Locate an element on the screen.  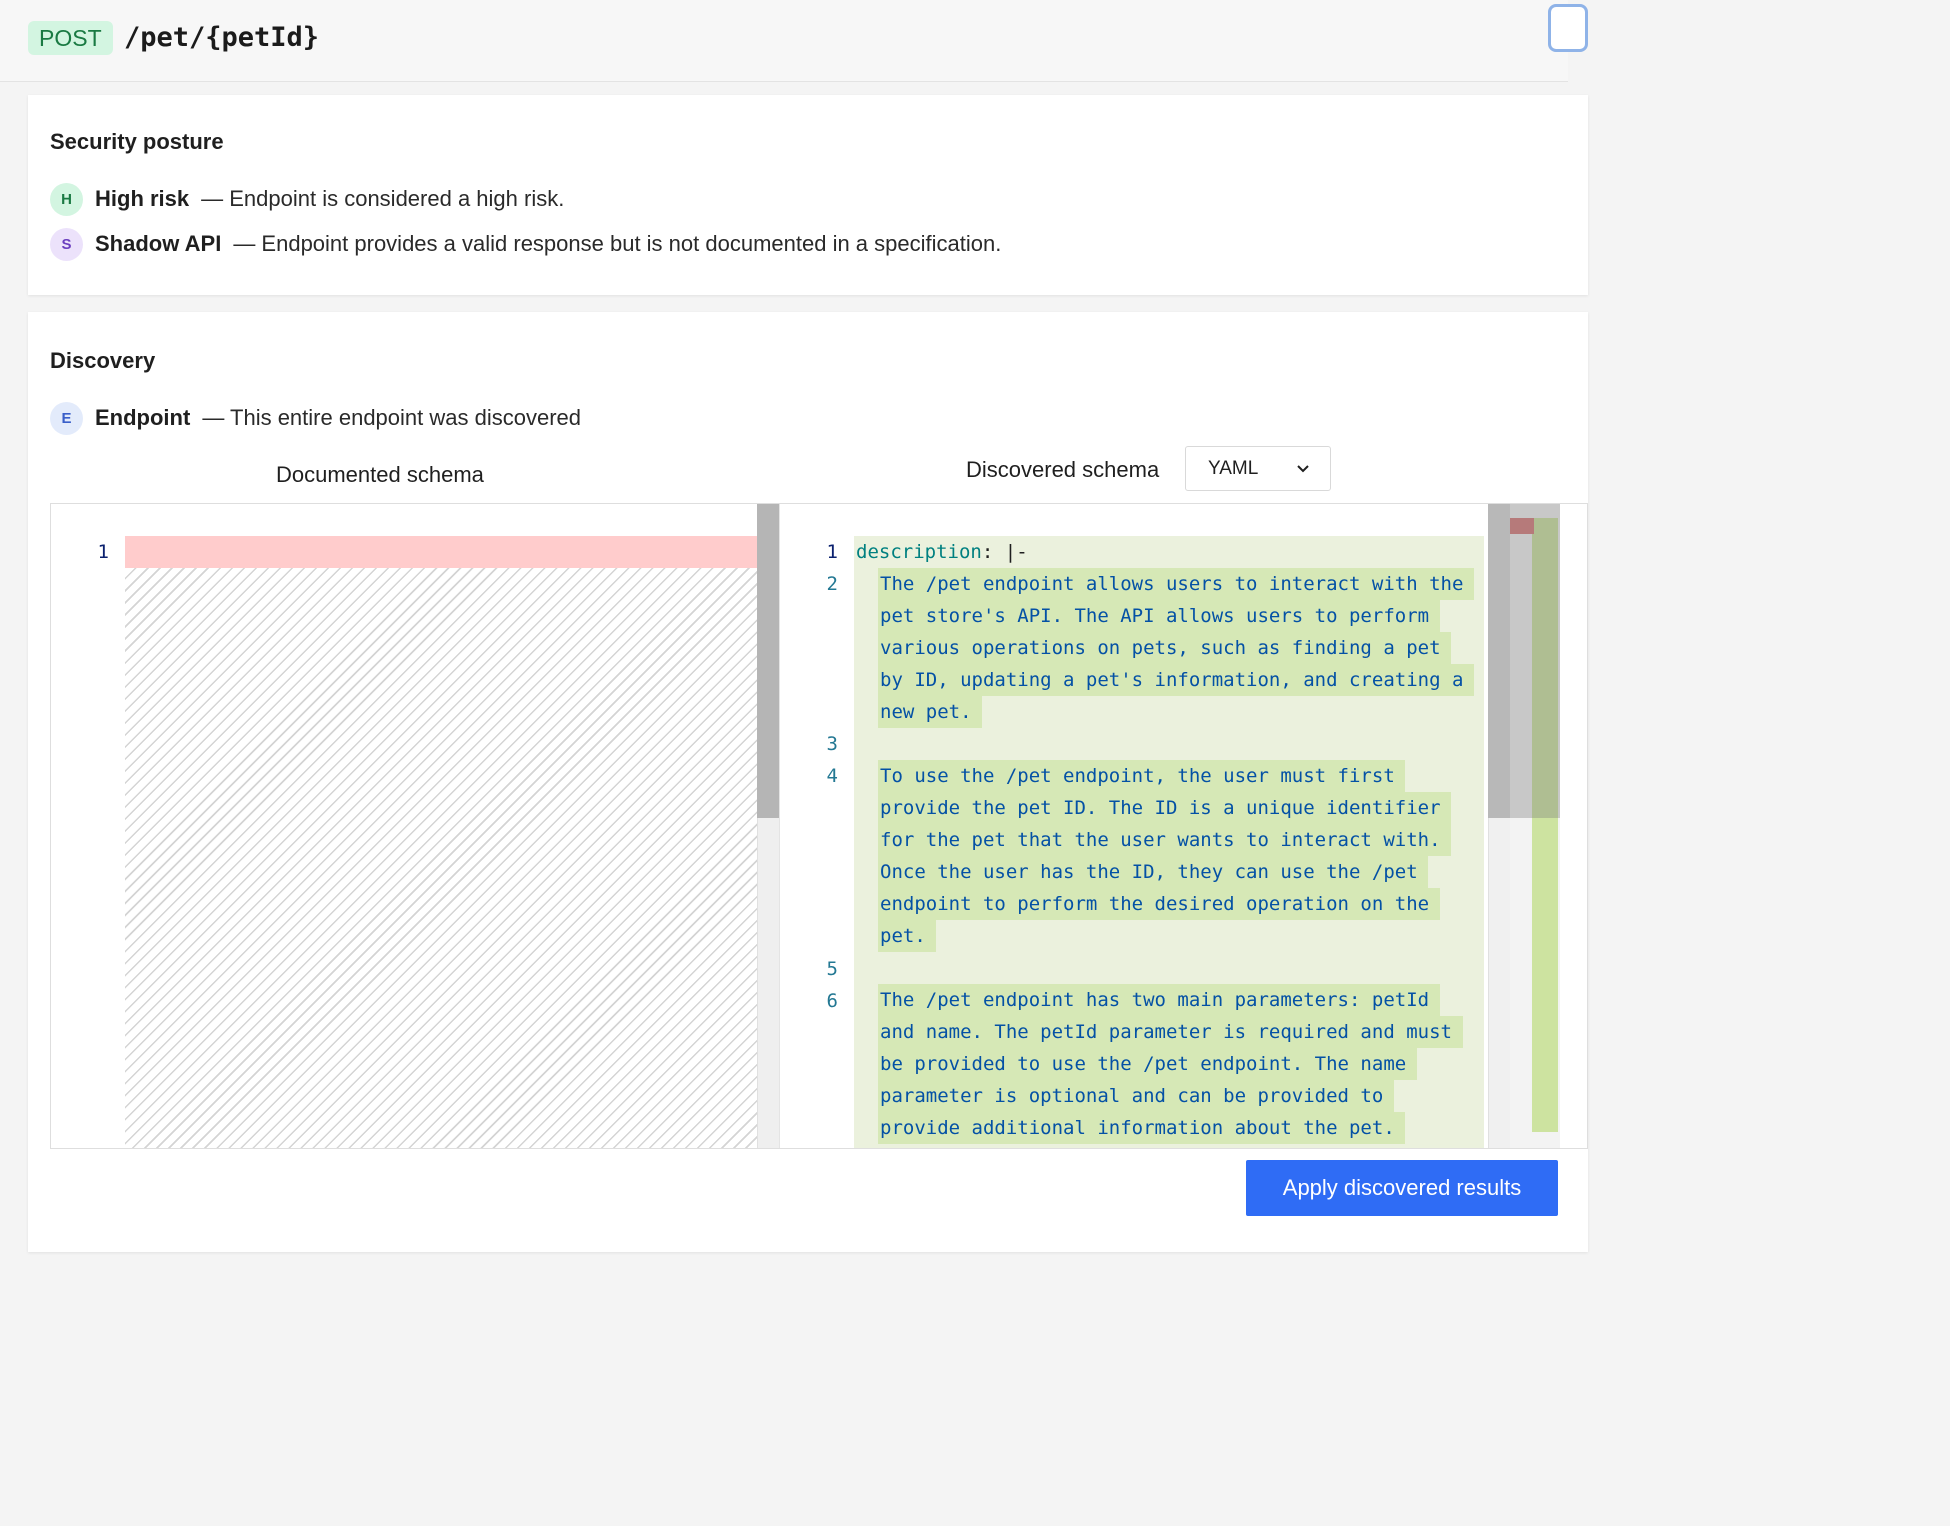
tag-name: High risk is located at coordinates (142, 199).